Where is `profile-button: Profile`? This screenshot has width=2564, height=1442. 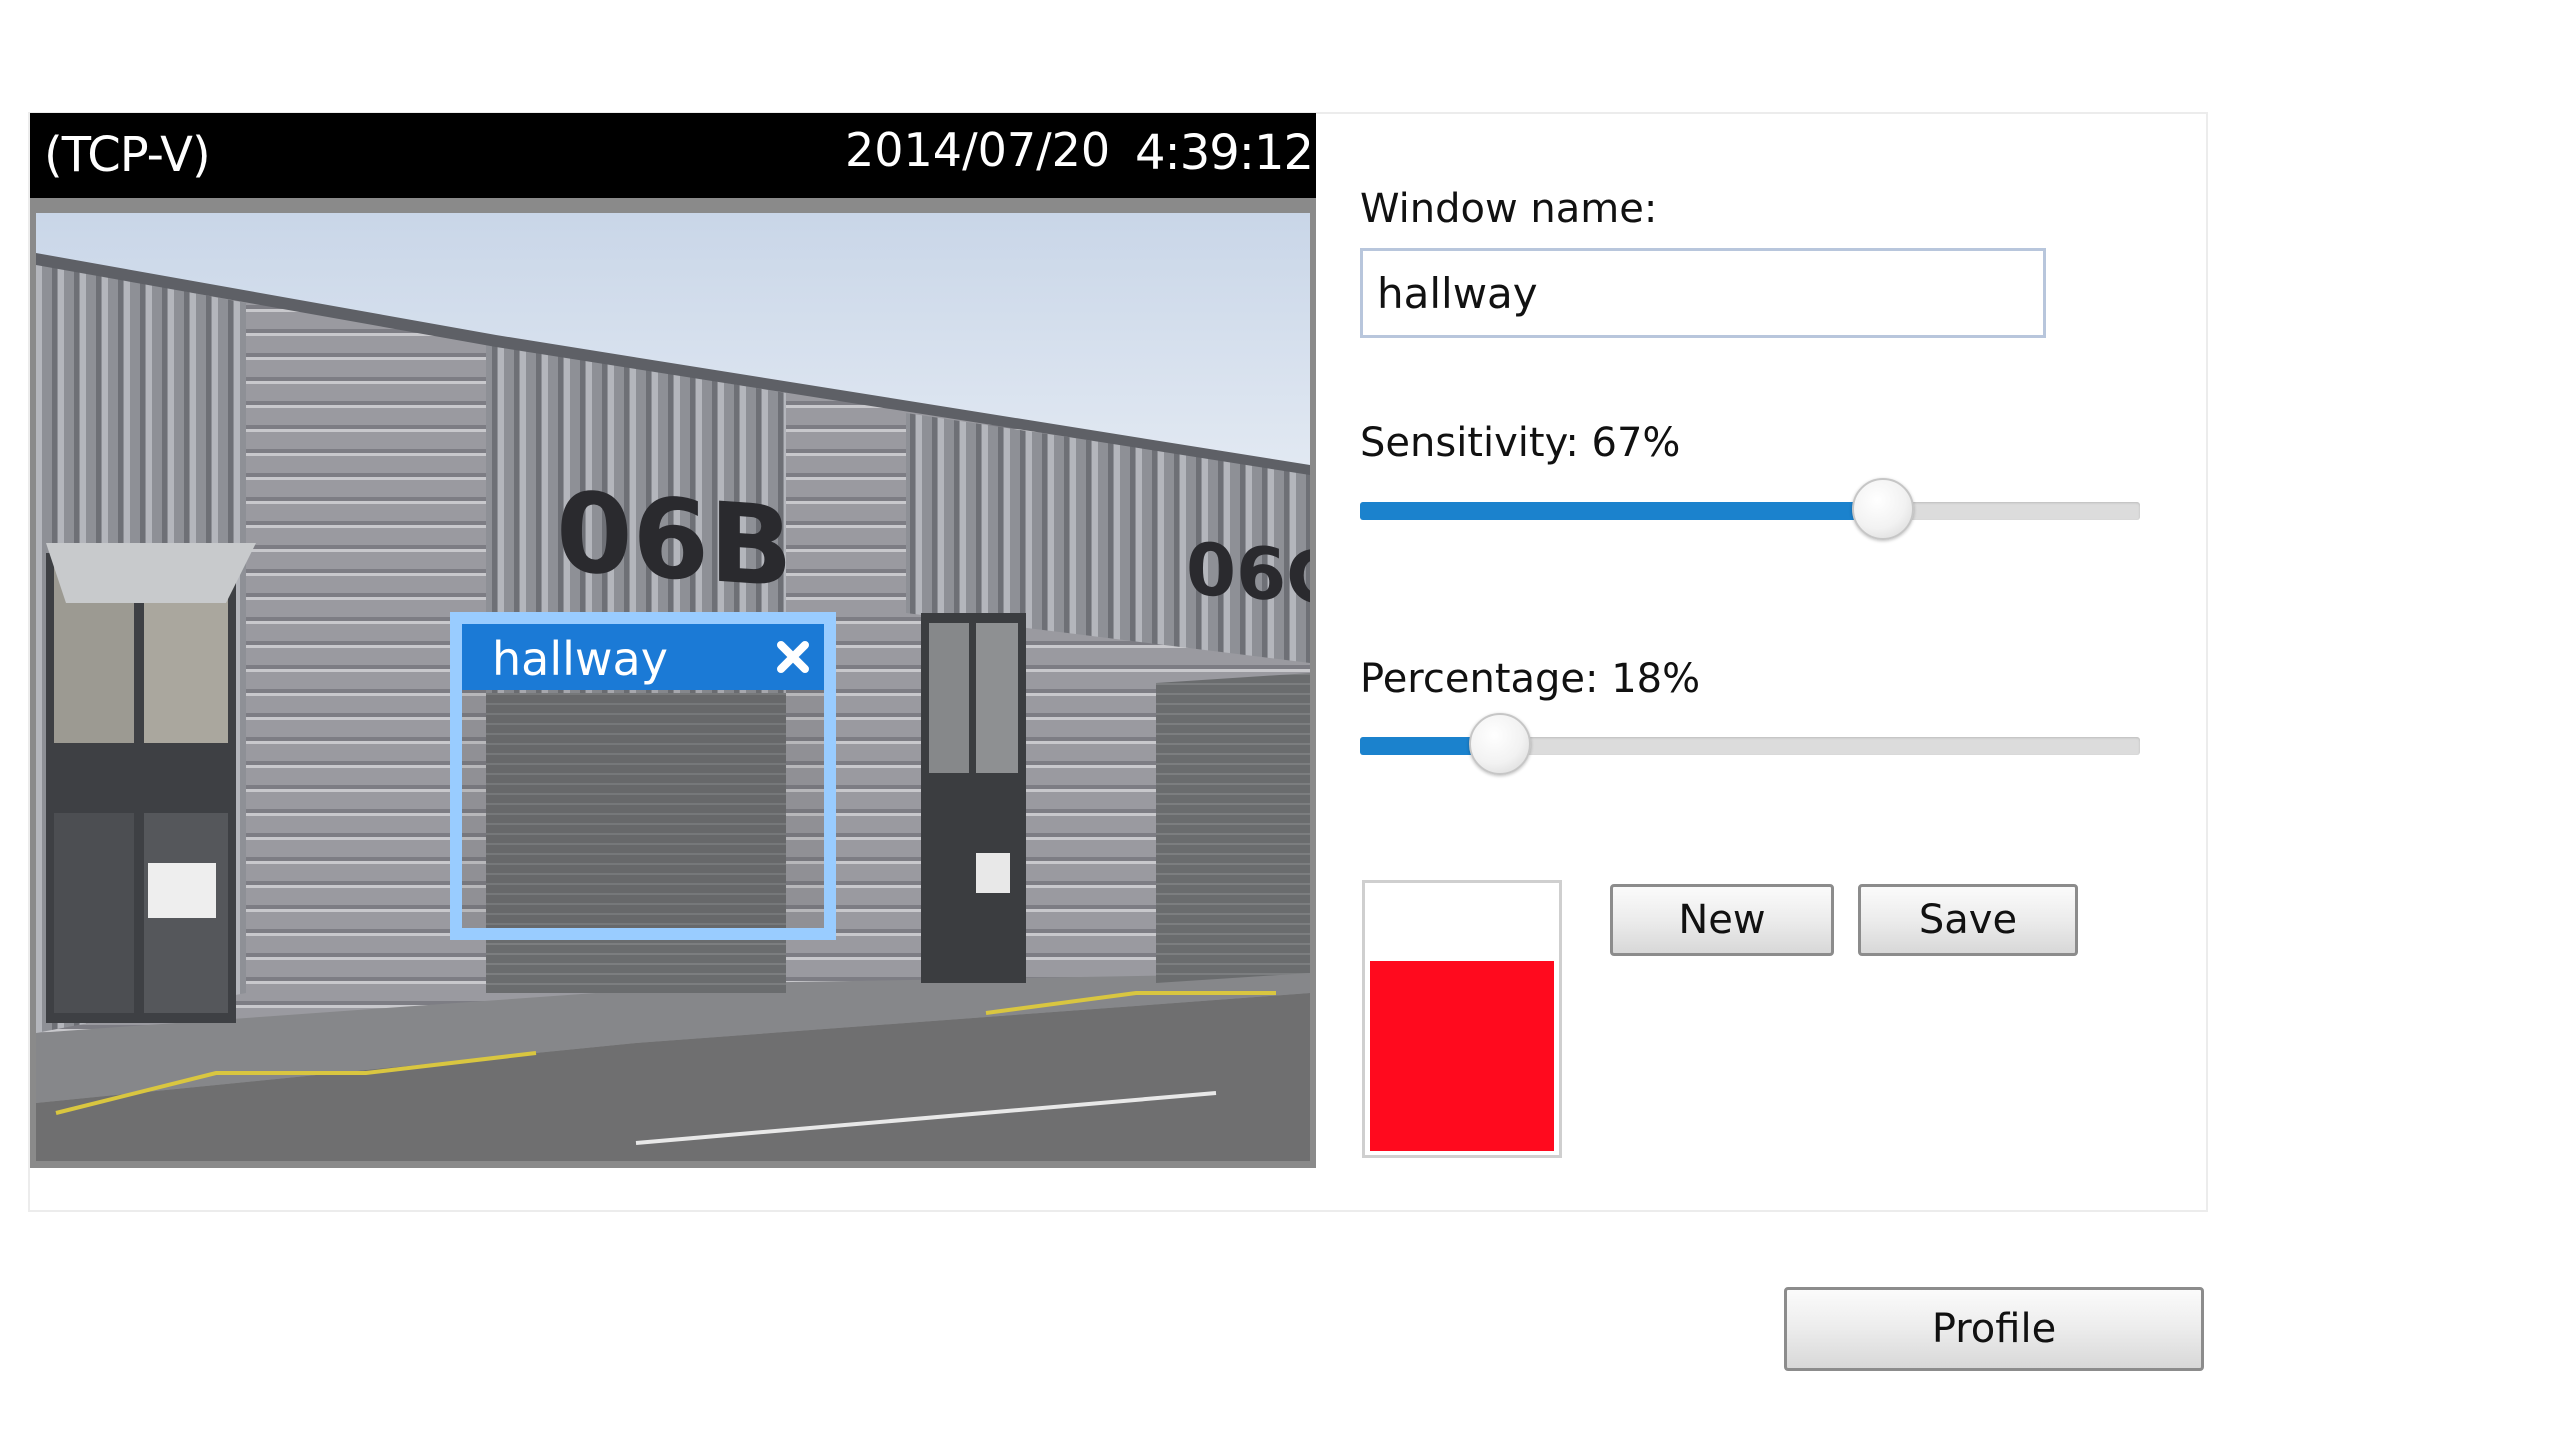
profile-button: Profile is located at coordinates (1994, 1329).